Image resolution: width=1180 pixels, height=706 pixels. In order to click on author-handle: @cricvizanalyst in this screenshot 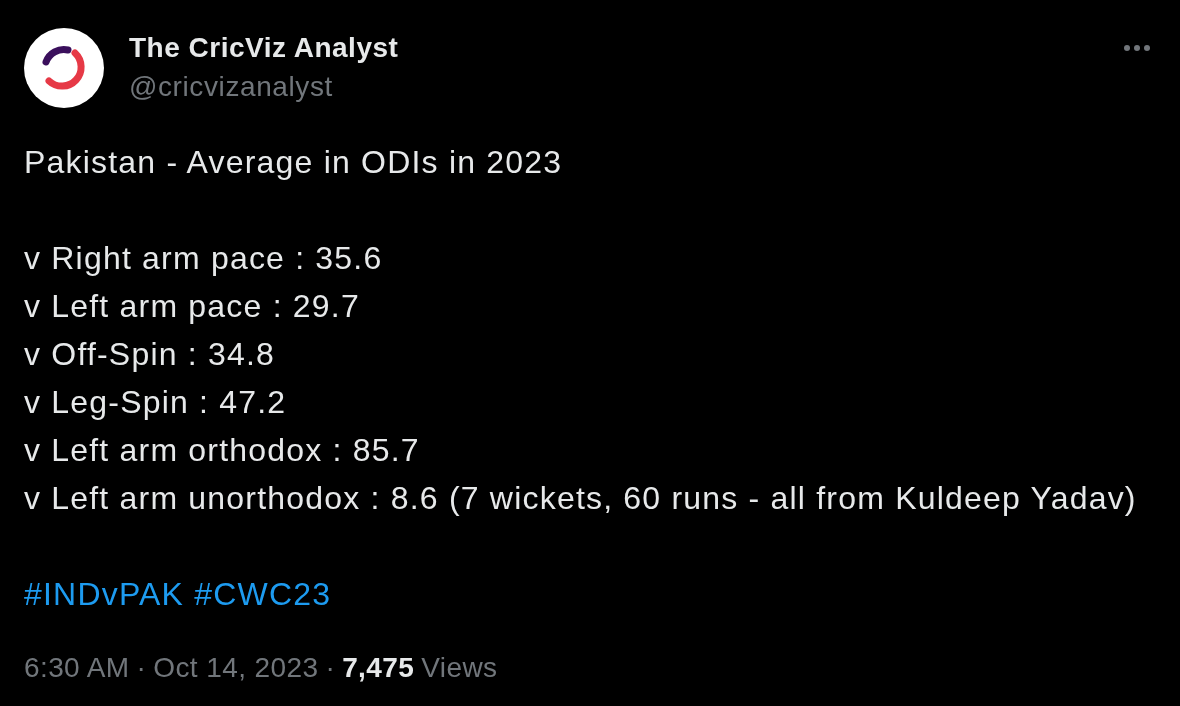, I will do `click(231, 87)`.